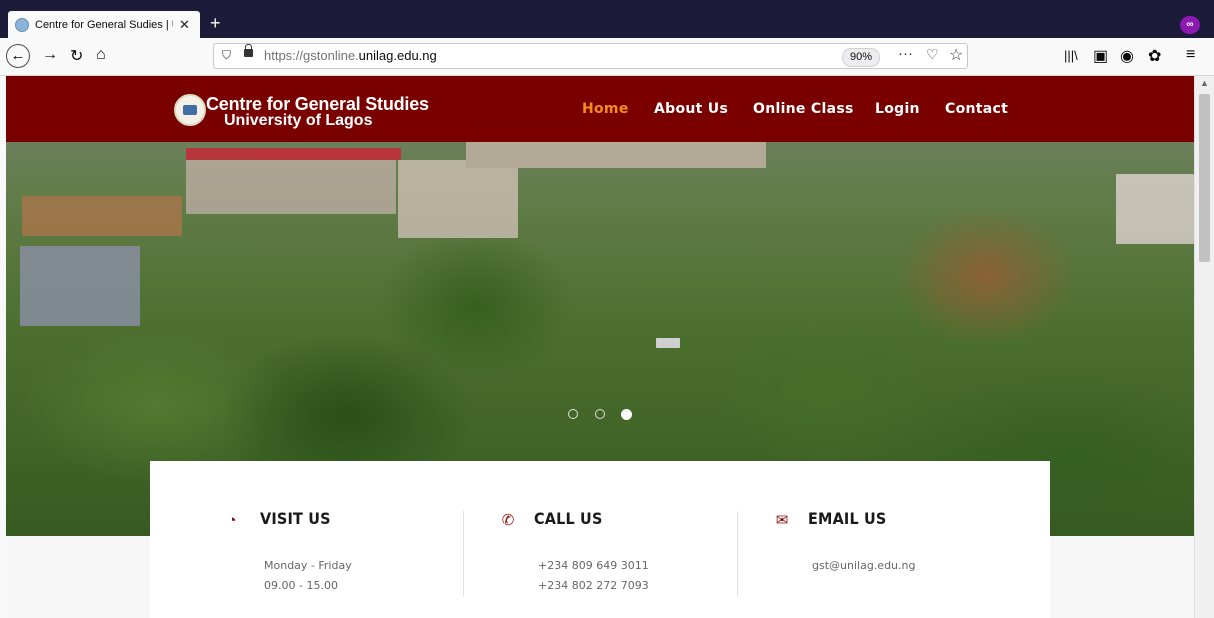  Describe the element at coordinates (956, 55) in the screenshot. I see `star-icon: ☆` at that location.